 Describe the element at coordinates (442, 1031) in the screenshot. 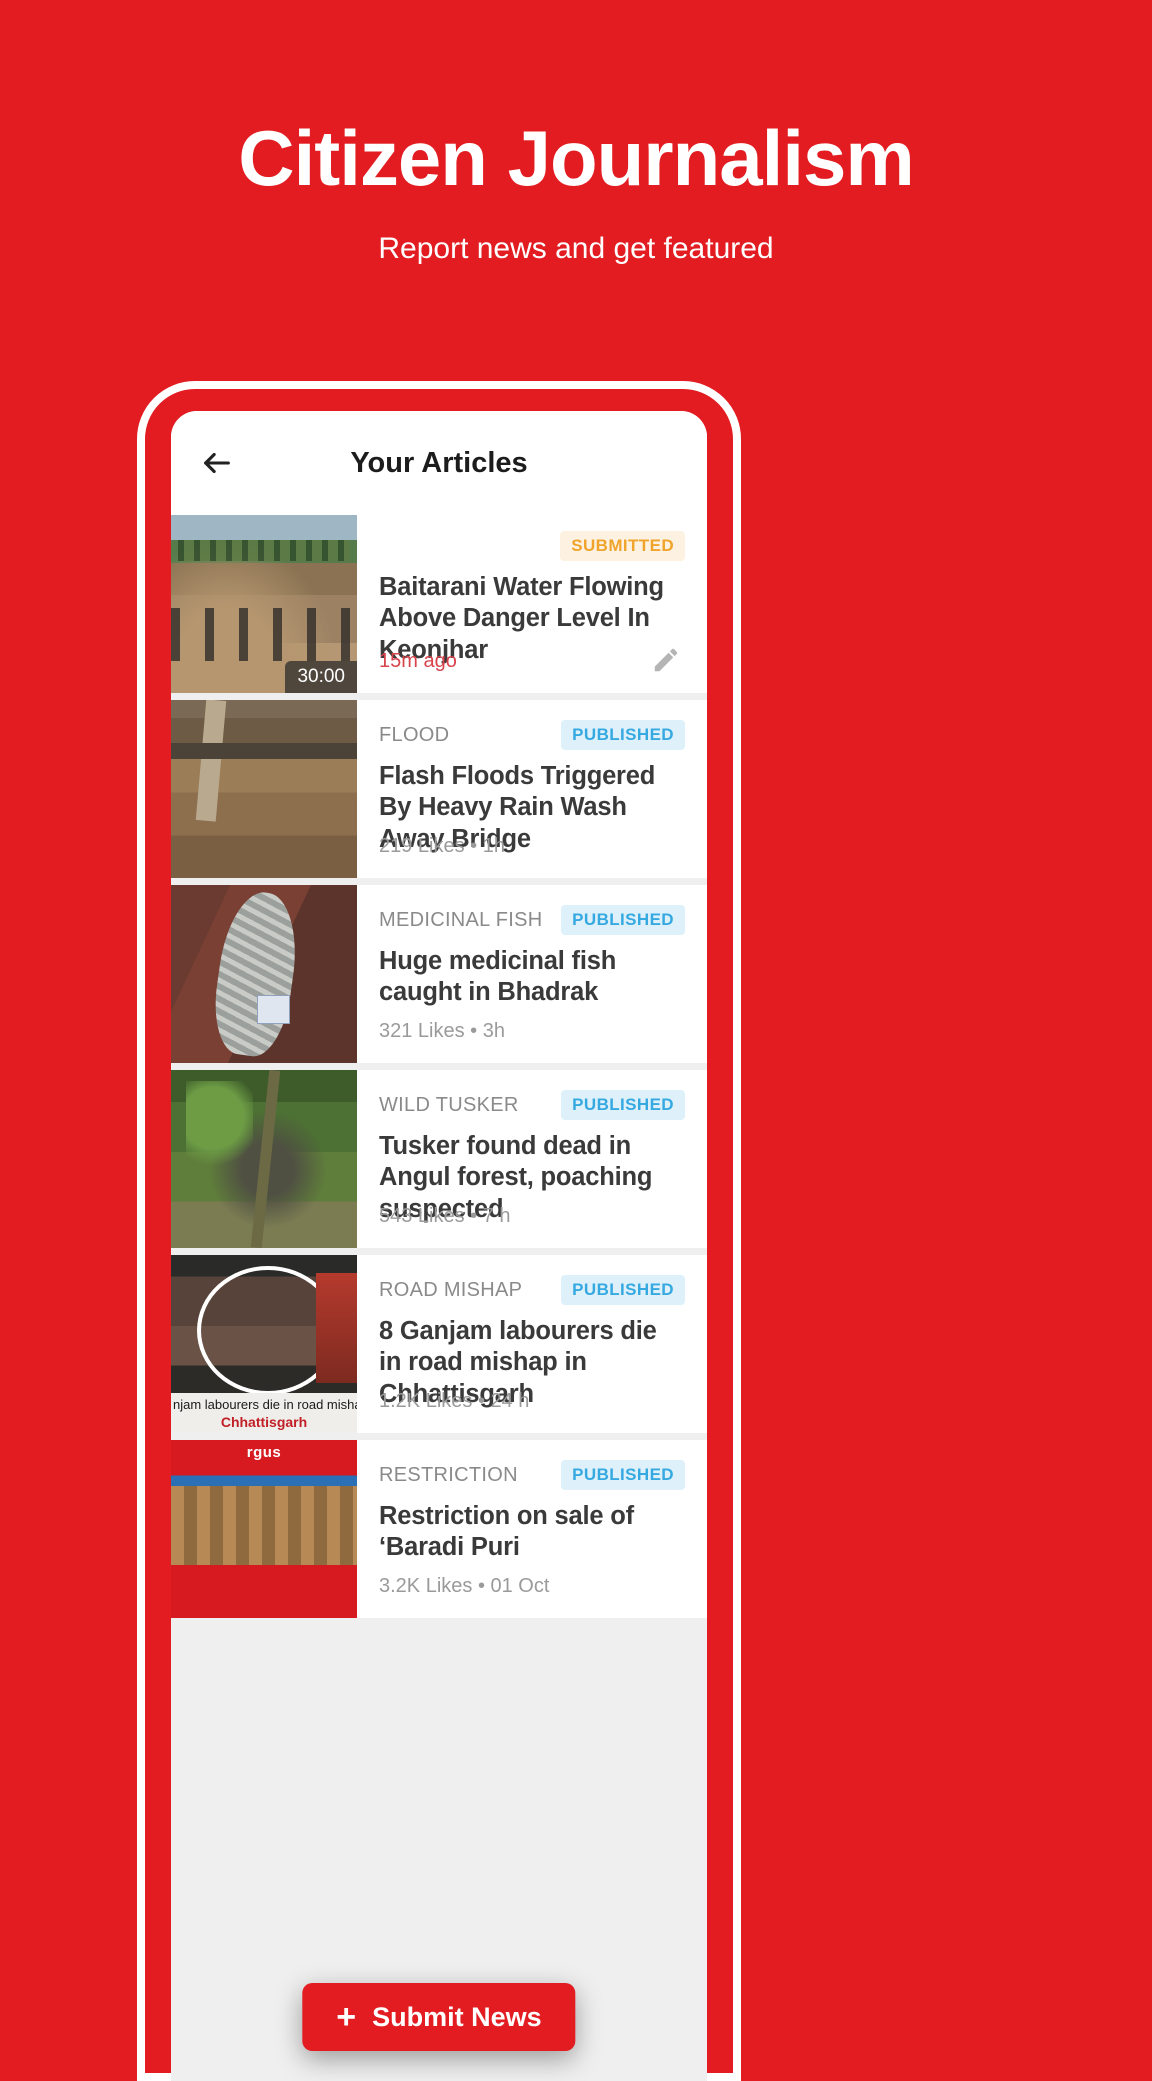

I see `article-stats: 321 Likes • 3h` at that location.